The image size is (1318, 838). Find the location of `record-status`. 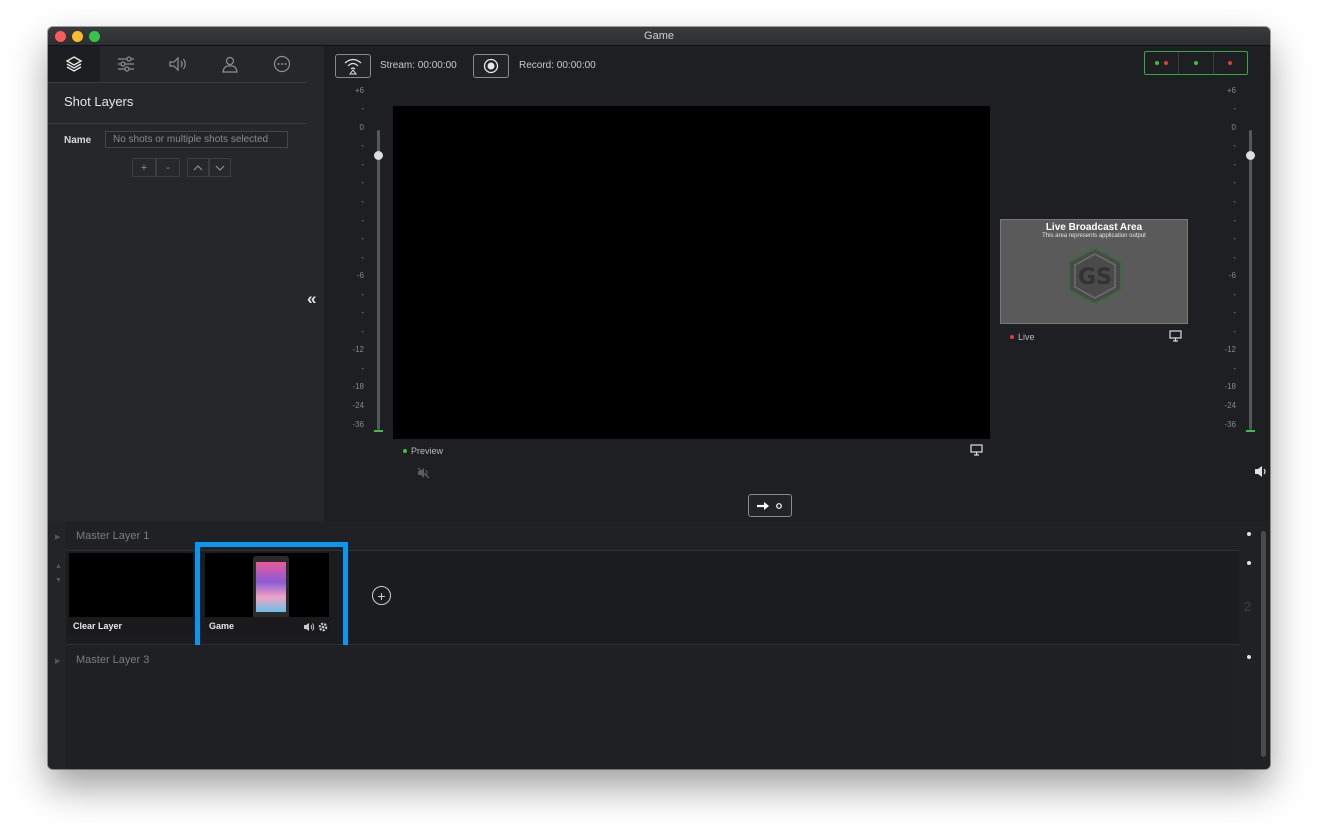

record-status is located at coordinates (1230, 63).